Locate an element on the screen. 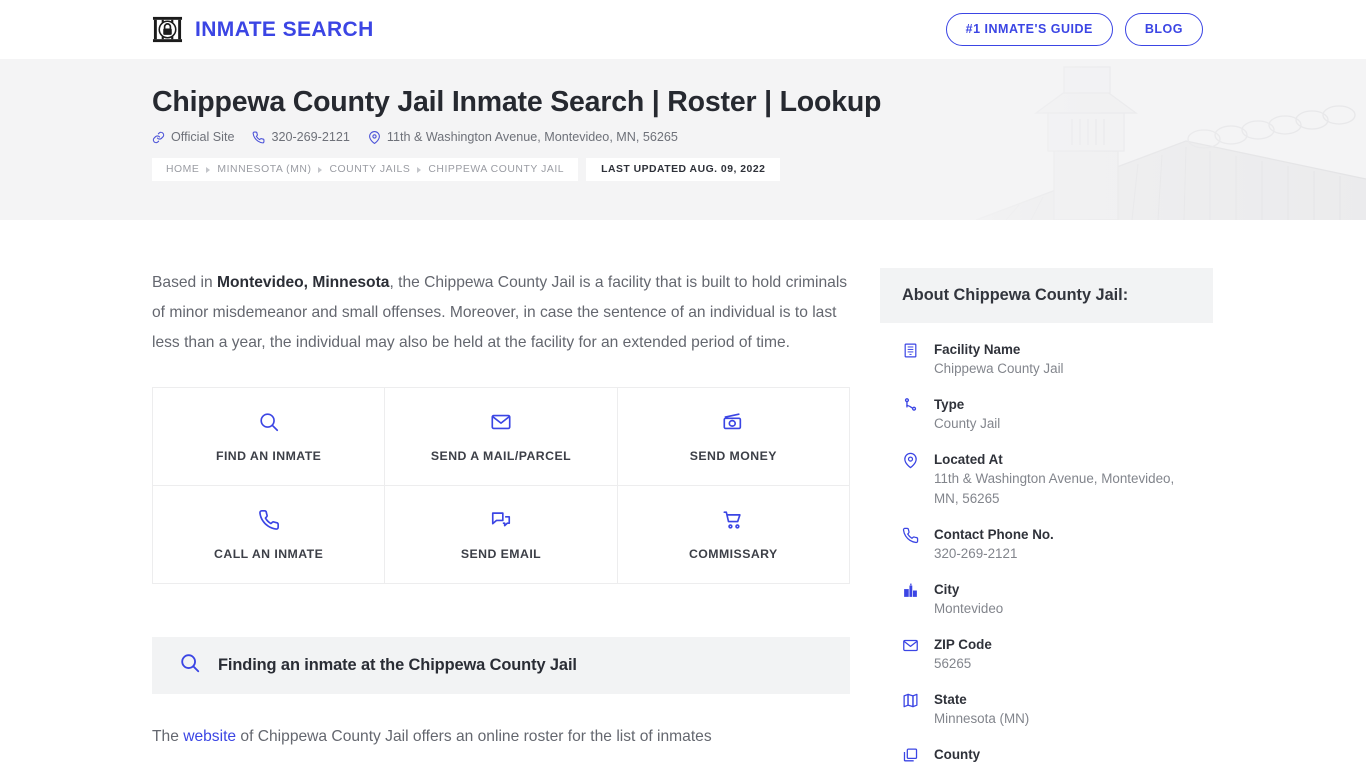 This screenshot has height=768, width=1366. info-value: 56265 is located at coordinates (953, 663).